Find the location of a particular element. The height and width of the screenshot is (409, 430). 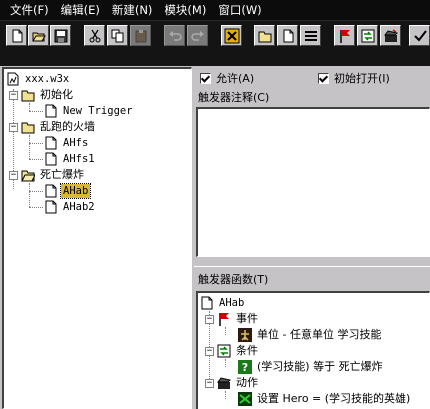

tree-trigger-item: AHfs is located at coordinates (67, 143).